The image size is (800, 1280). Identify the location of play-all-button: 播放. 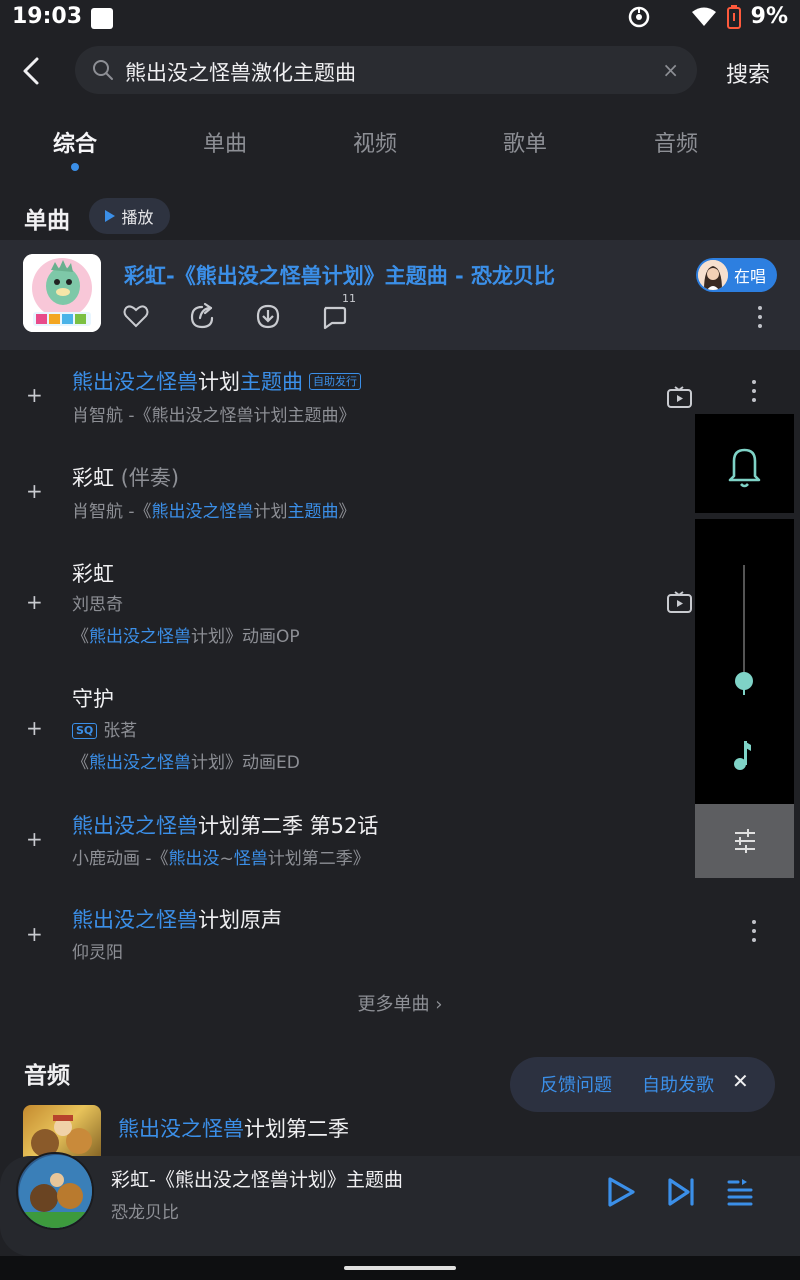
(129, 216).